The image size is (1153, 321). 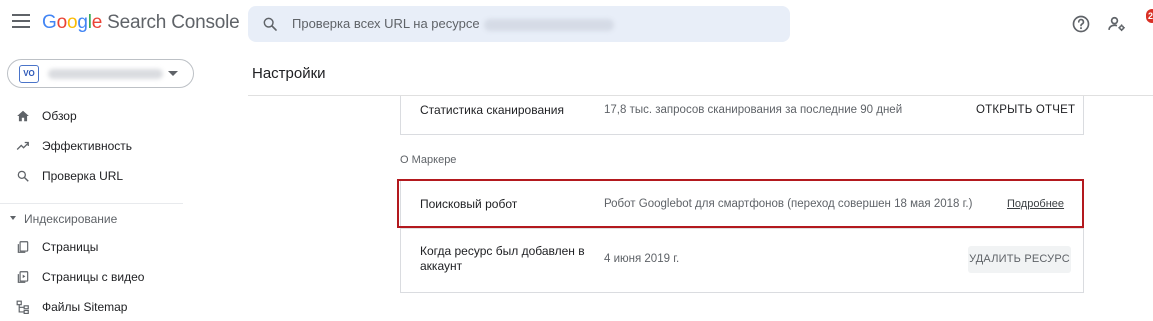 I want to click on search-console-logo: Google Search Console, so click(x=141, y=23).